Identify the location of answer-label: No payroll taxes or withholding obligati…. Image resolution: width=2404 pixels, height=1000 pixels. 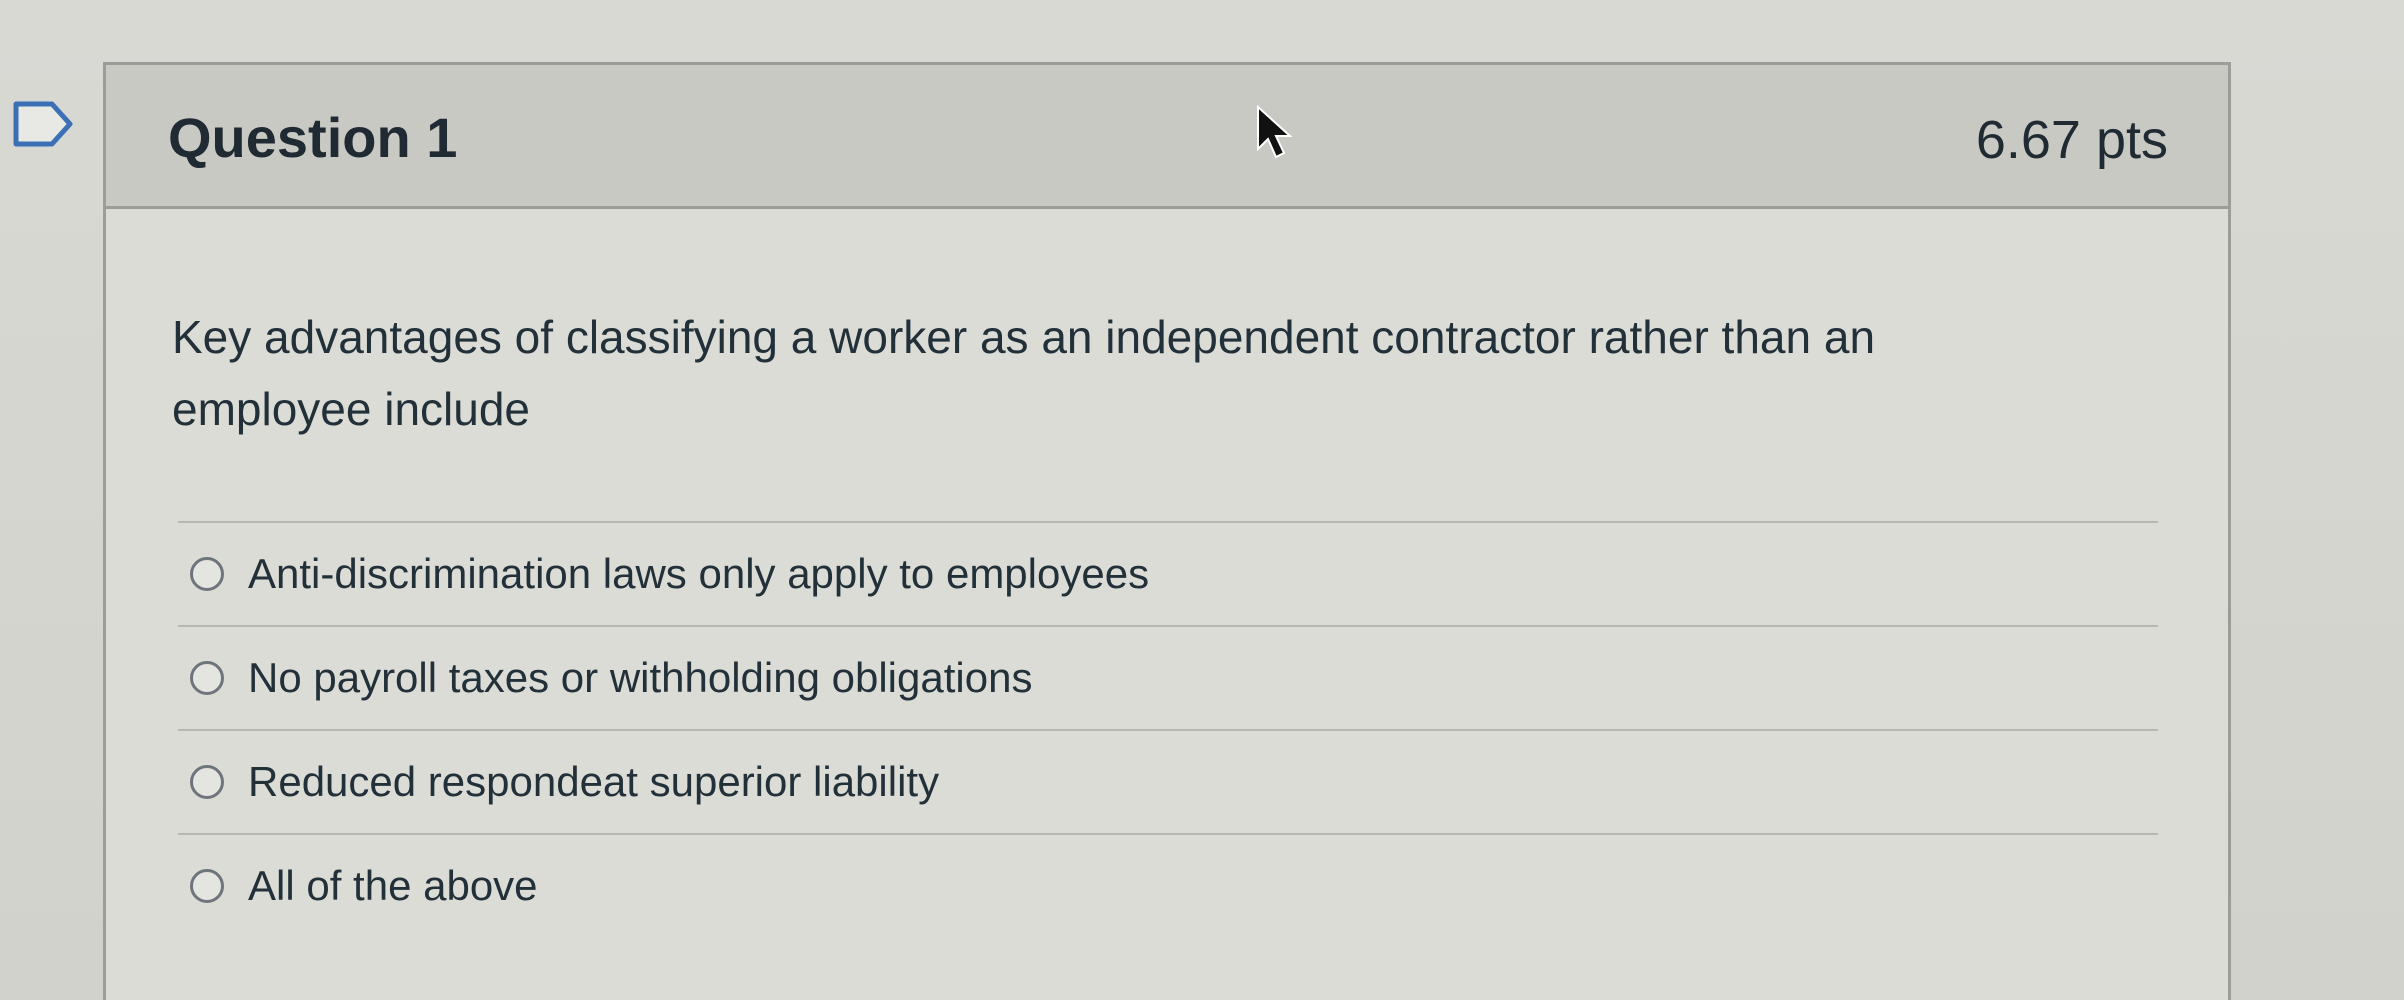
(640, 677).